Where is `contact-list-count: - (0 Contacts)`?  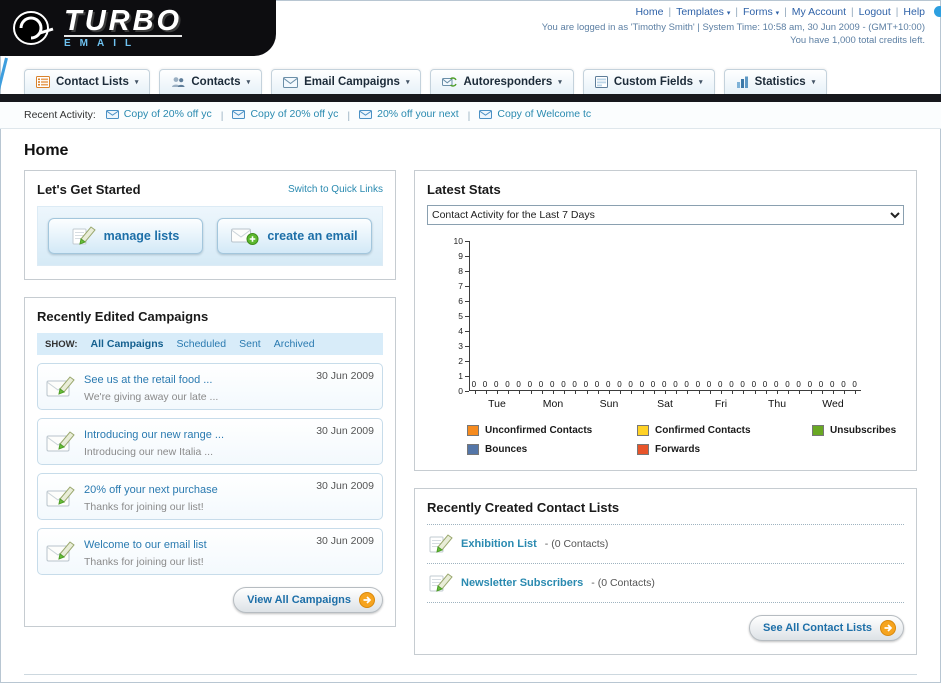
contact-list-count: - (0 Contacts) is located at coordinates (576, 544).